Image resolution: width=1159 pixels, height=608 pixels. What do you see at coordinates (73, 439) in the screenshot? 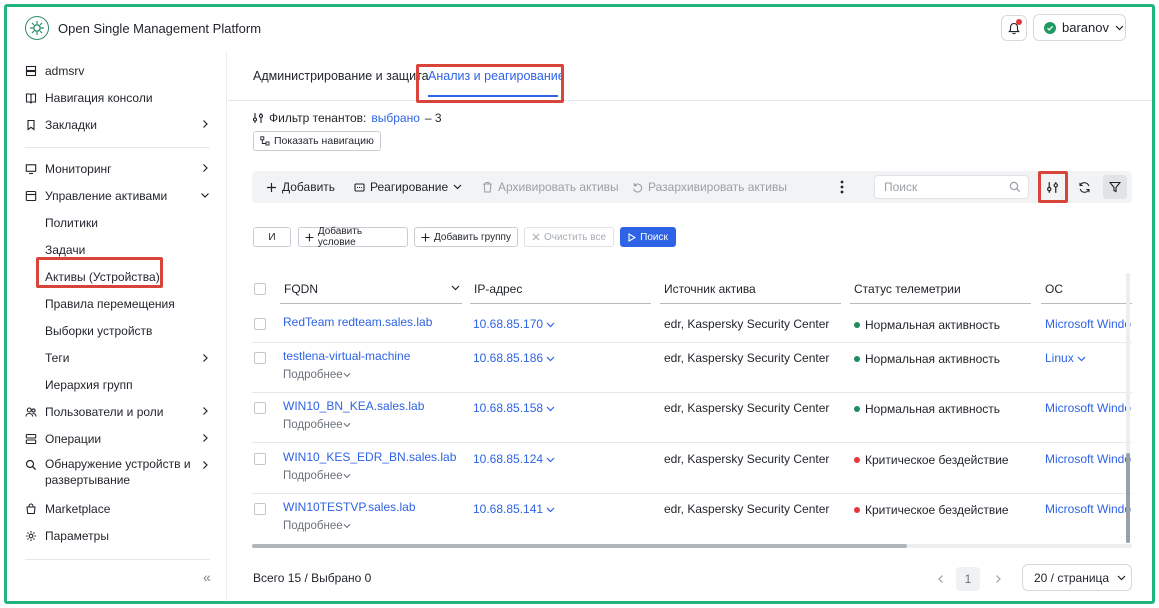
I see `sidebar-item-label: Операции` at bounding box center [73, 439].